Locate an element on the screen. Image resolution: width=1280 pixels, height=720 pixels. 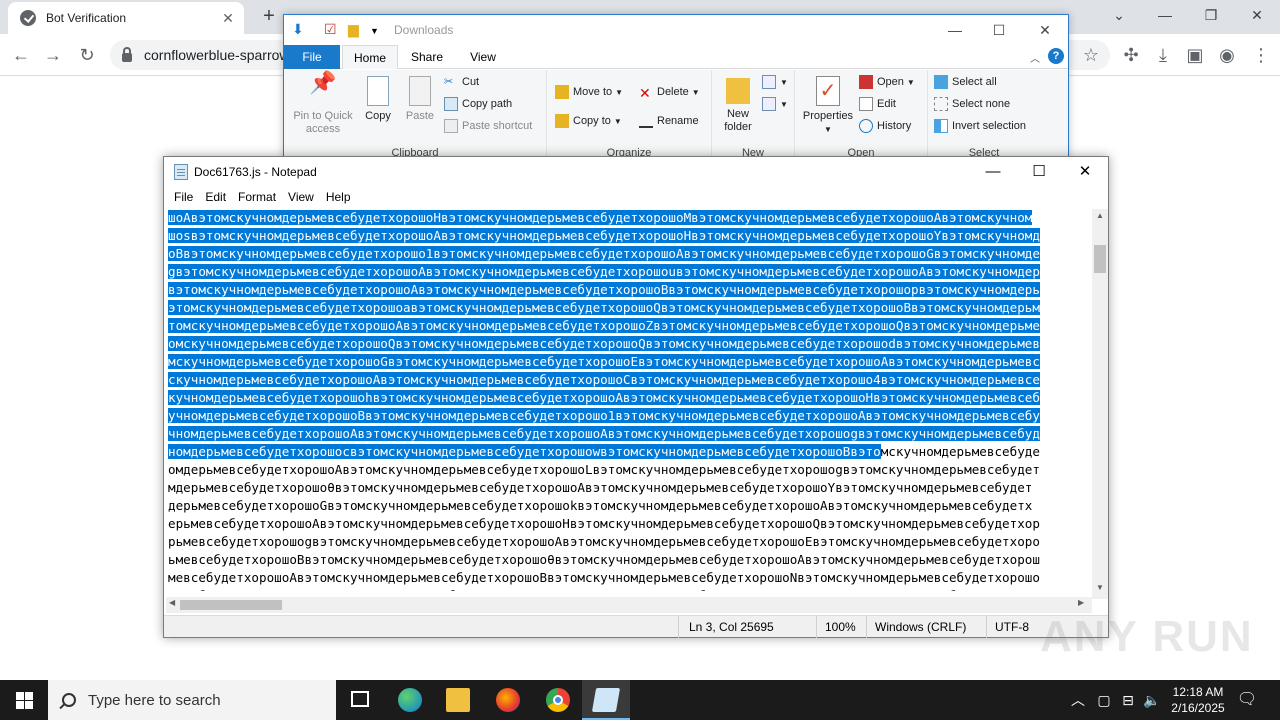
new-item-button: ▼ is located at coordinates (775, 82).